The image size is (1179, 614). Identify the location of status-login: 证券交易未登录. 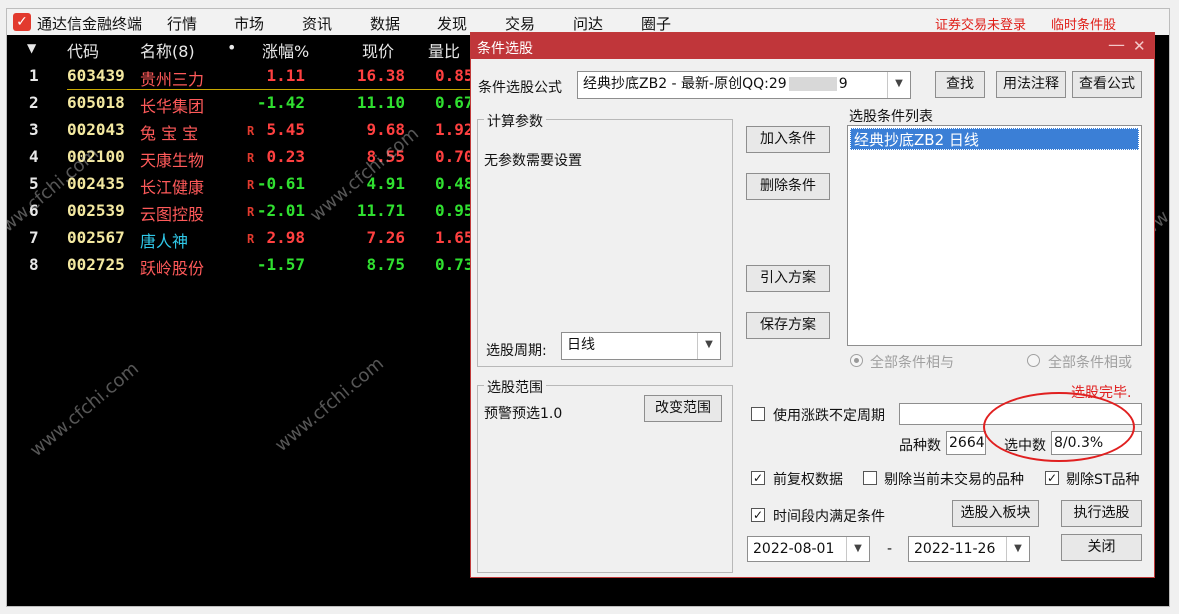
(980, 23).